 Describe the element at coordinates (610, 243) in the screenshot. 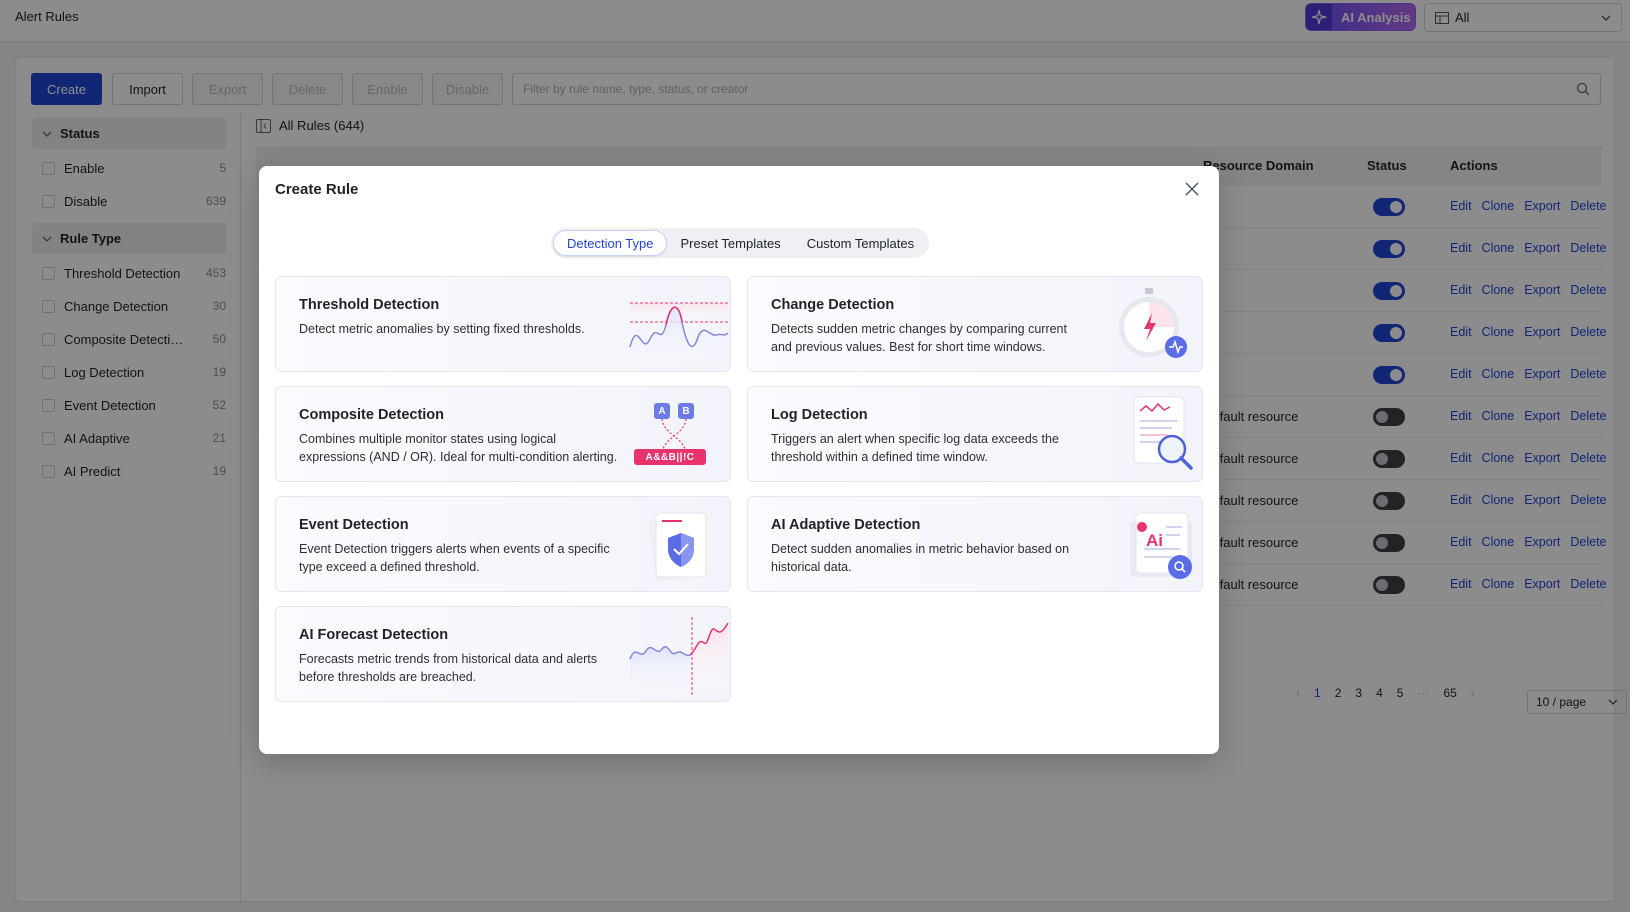

I see `tab-detection-type: Detection Type` at that location.